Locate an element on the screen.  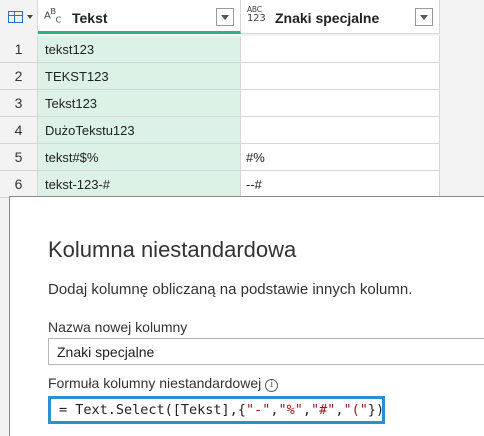
formula-prefix: = Text.Select([Tekst],{ is located at coordinates (152, 410).